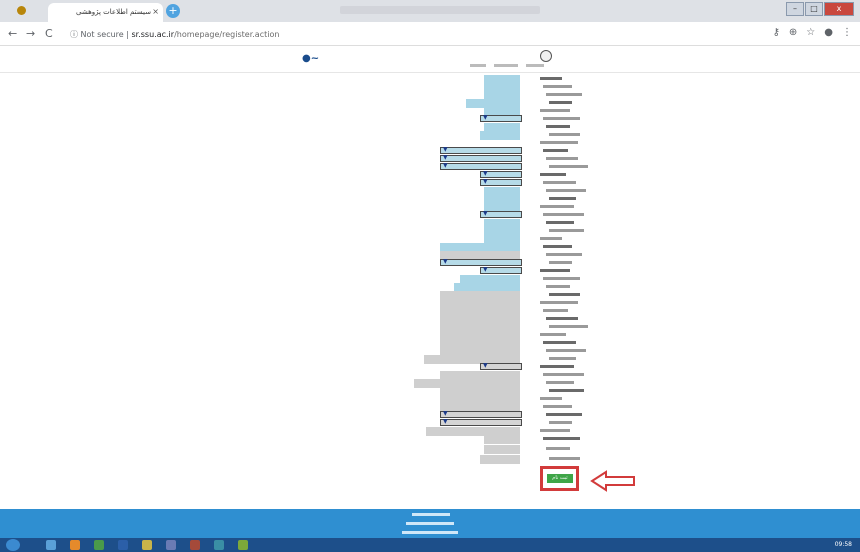 The width and height of the screenshot is (860, 552). What do you see at coordinates (814, 9) in the screenshot?
I see `maximize-button: □` at bounding box center [814, 9].